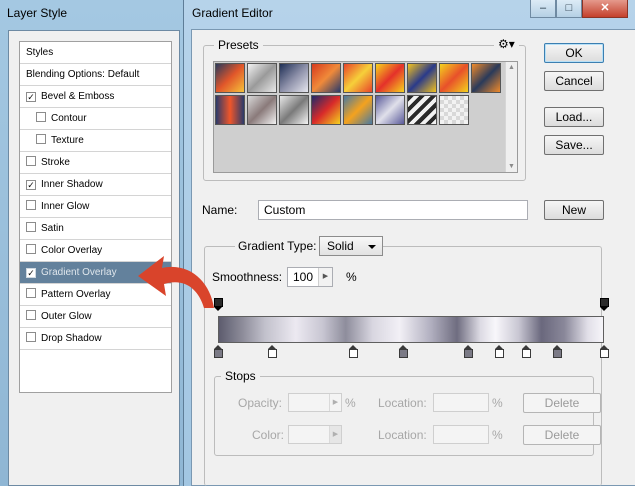 The height and width of the screenshot is (486, 635). Describe the element at coordinates (511, 166) in the screenshot. I see `scroll-down-icon: ▼` at that location.